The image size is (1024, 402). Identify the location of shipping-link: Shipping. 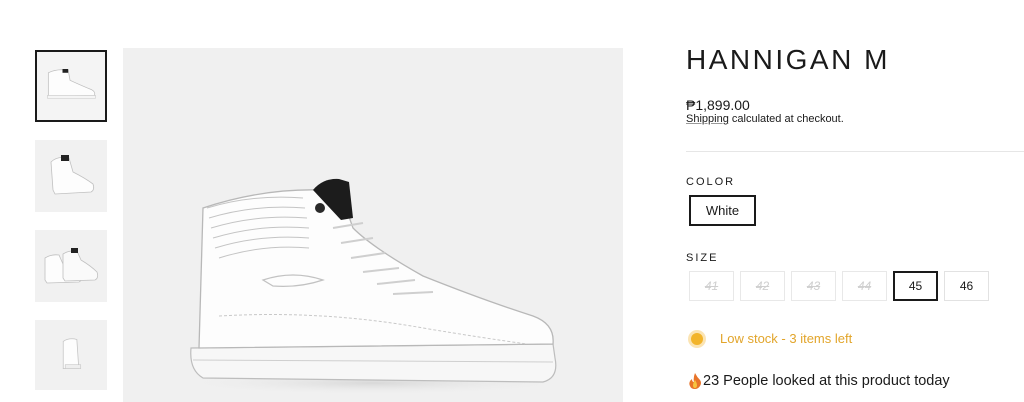
(707, 119).